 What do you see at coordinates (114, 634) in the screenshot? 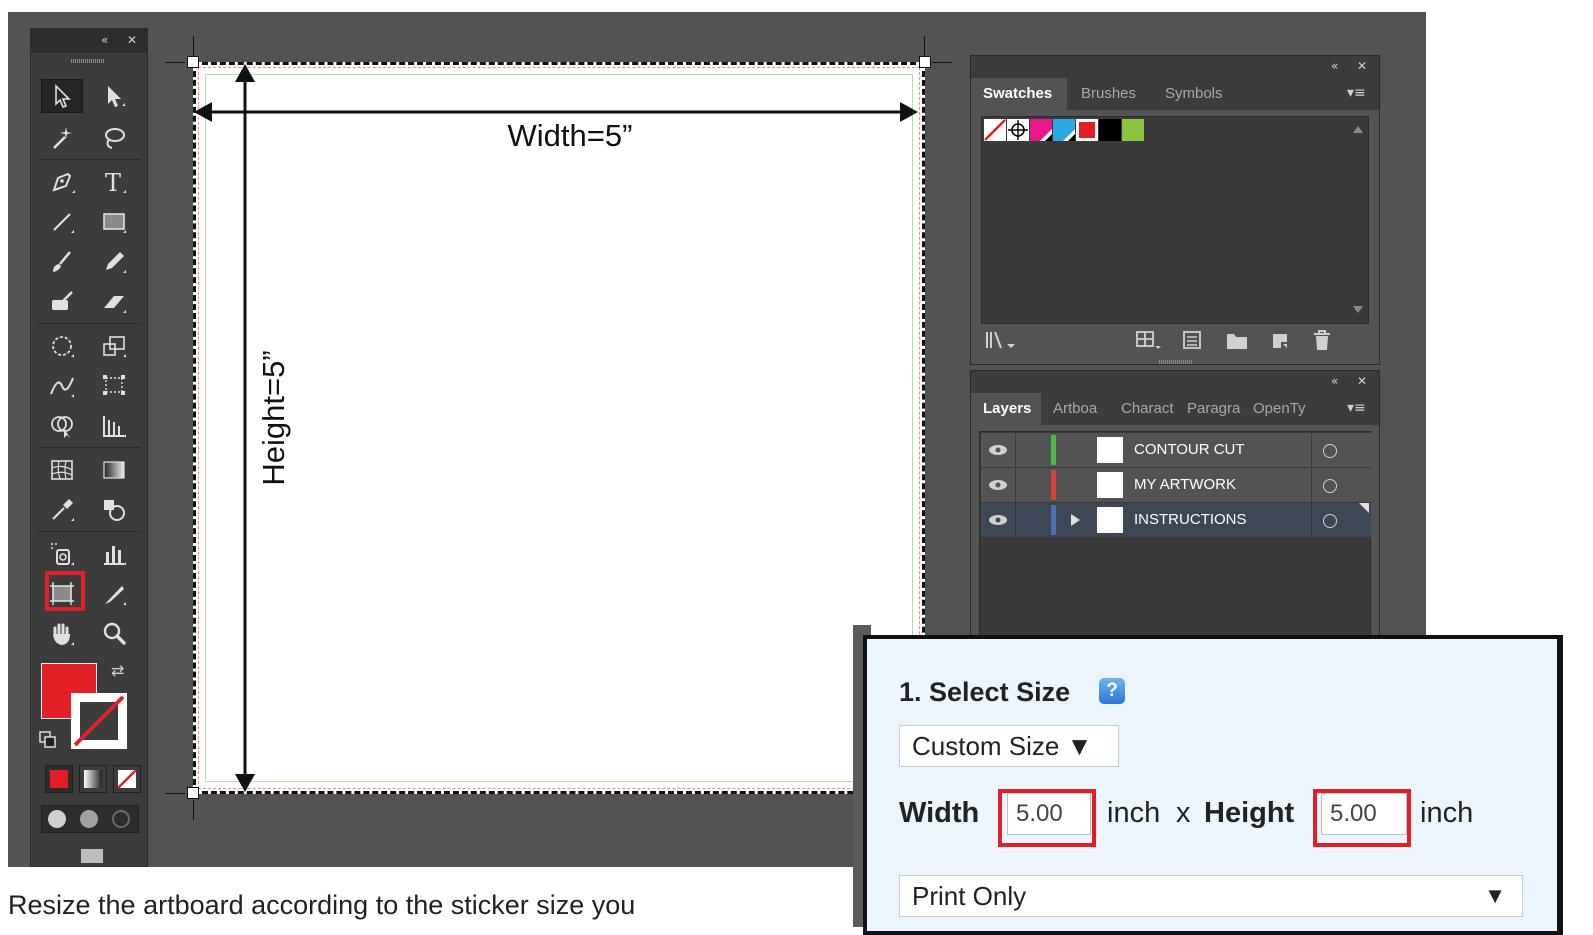
I see `zoom-tool` at bounding box center [114, 634].